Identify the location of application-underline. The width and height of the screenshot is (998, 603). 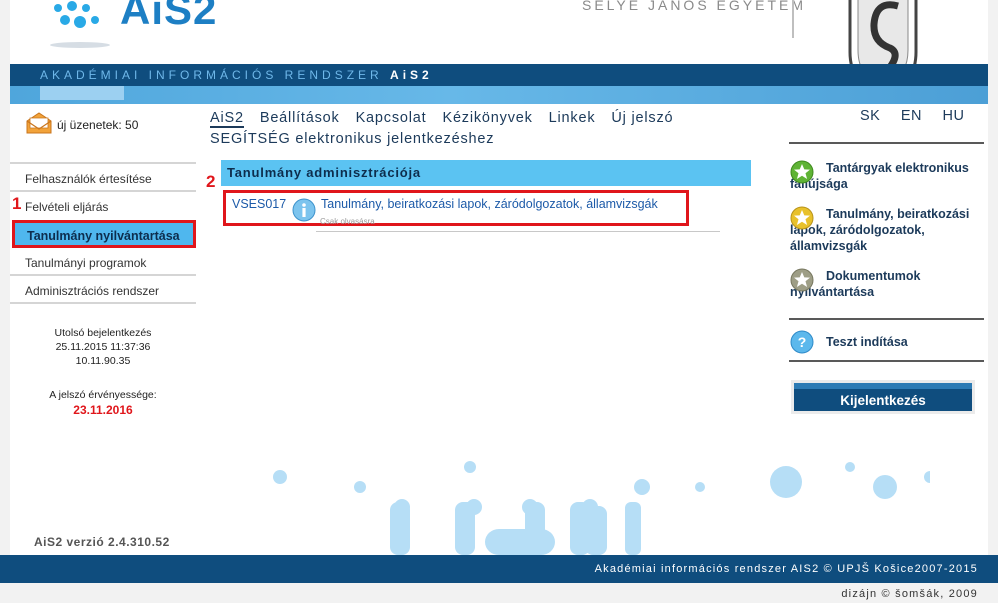
(518, 231).